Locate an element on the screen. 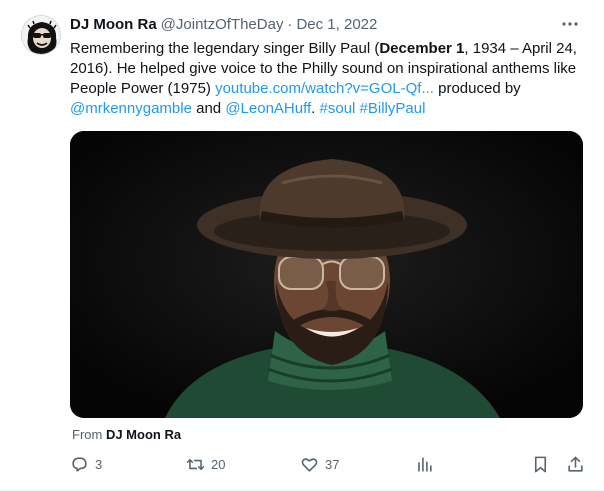 The image size is (604, 491). retweet-icon is located at coordinates (195, 464).